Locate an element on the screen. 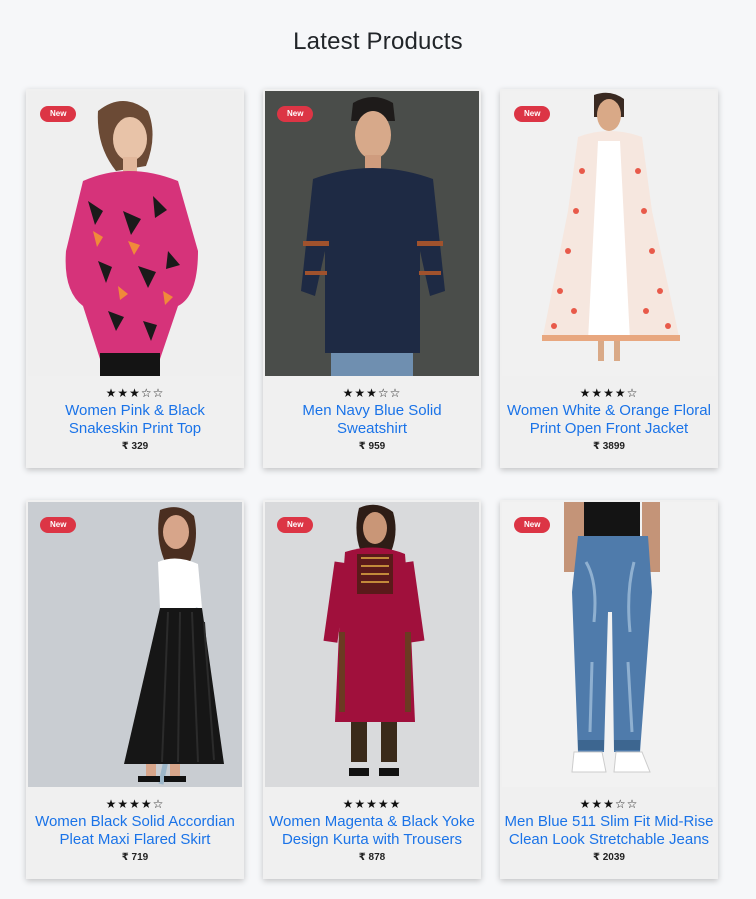 The height and width of the screenshot is (899, 756). product-price: ₹ 2039 is located at coordinates (609, 857).